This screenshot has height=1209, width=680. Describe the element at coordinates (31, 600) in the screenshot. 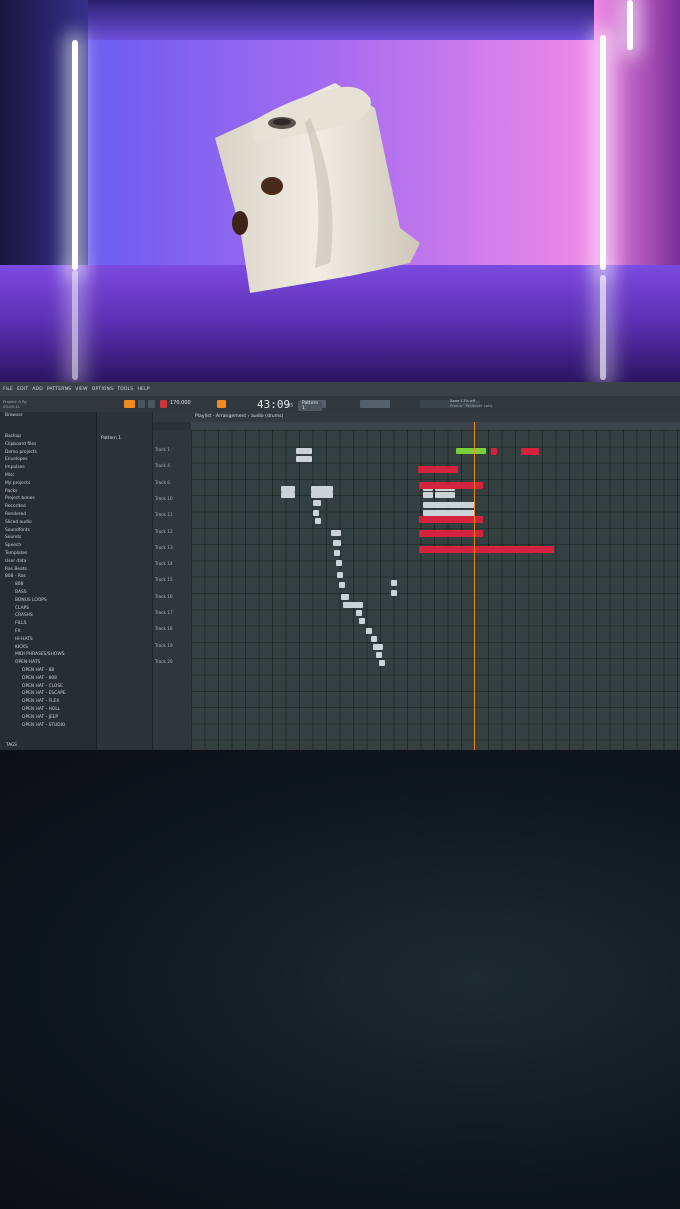

I see `browser-item: BONUS LOOPS` at that location.